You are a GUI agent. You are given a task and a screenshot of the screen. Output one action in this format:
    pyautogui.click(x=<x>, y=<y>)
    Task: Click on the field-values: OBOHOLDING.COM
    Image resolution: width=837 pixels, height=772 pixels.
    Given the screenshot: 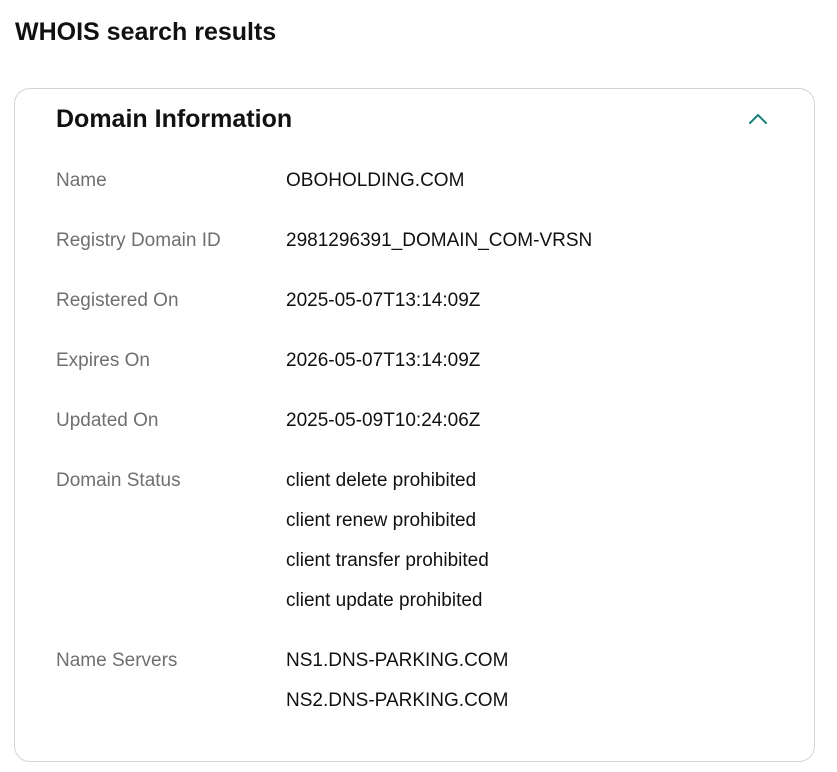 What is the action you would take?
    pyautogui.click(x=531, y=181)
    